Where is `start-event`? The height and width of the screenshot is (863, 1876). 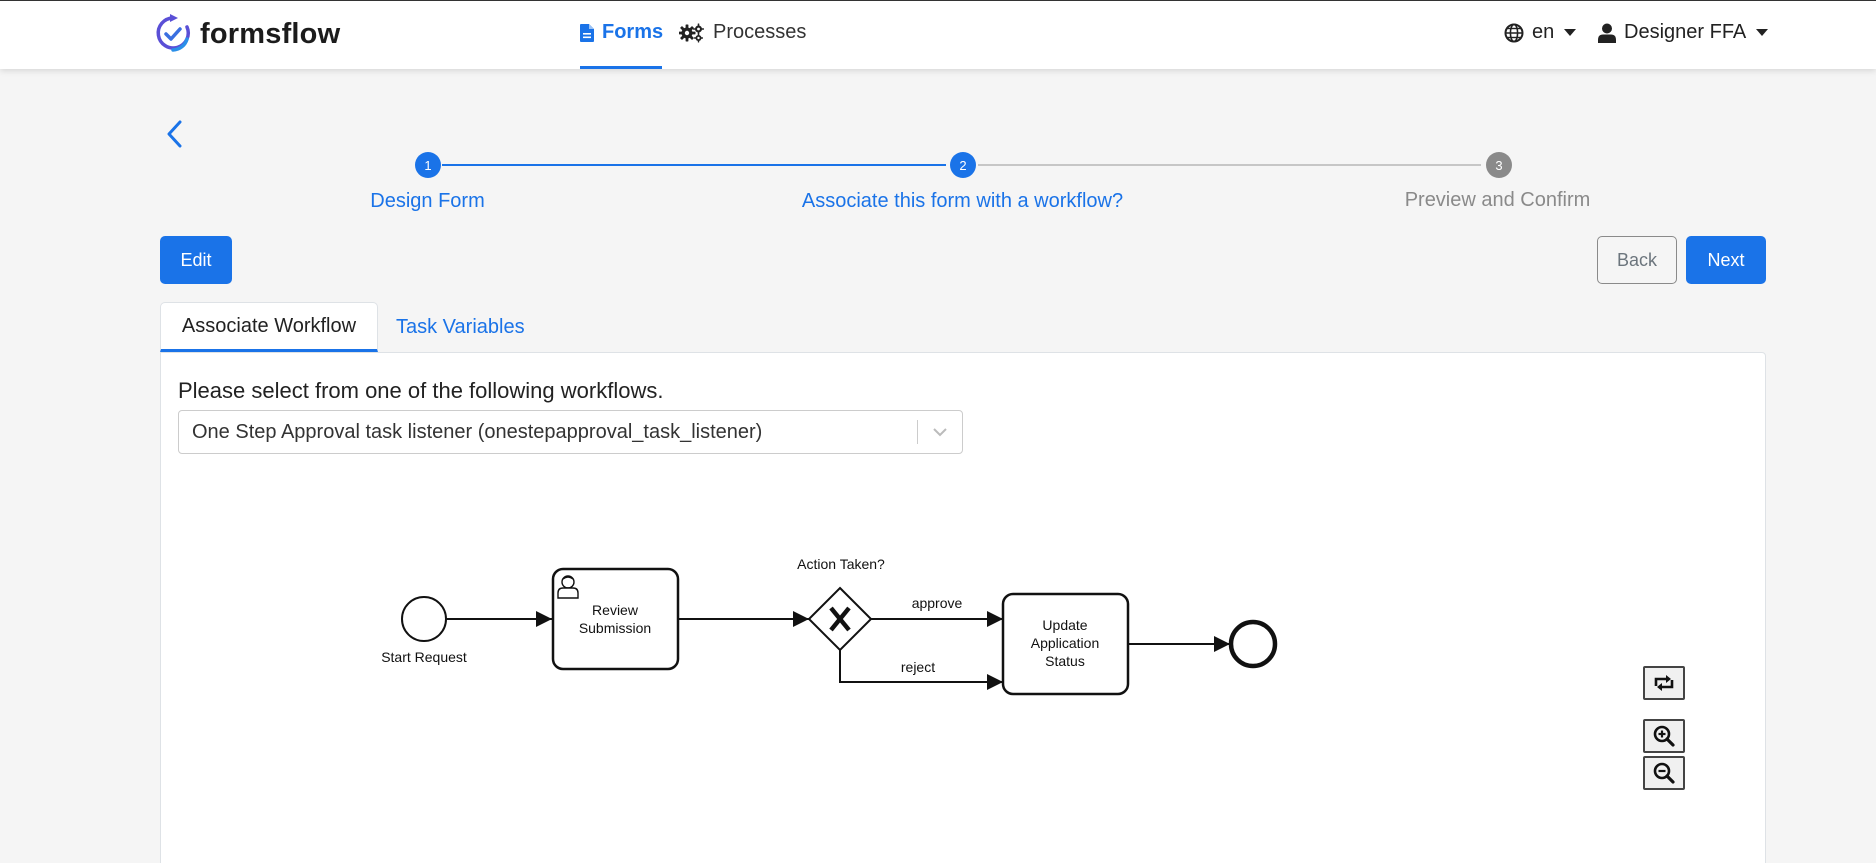 start-event is located at coordinates (424, 619).